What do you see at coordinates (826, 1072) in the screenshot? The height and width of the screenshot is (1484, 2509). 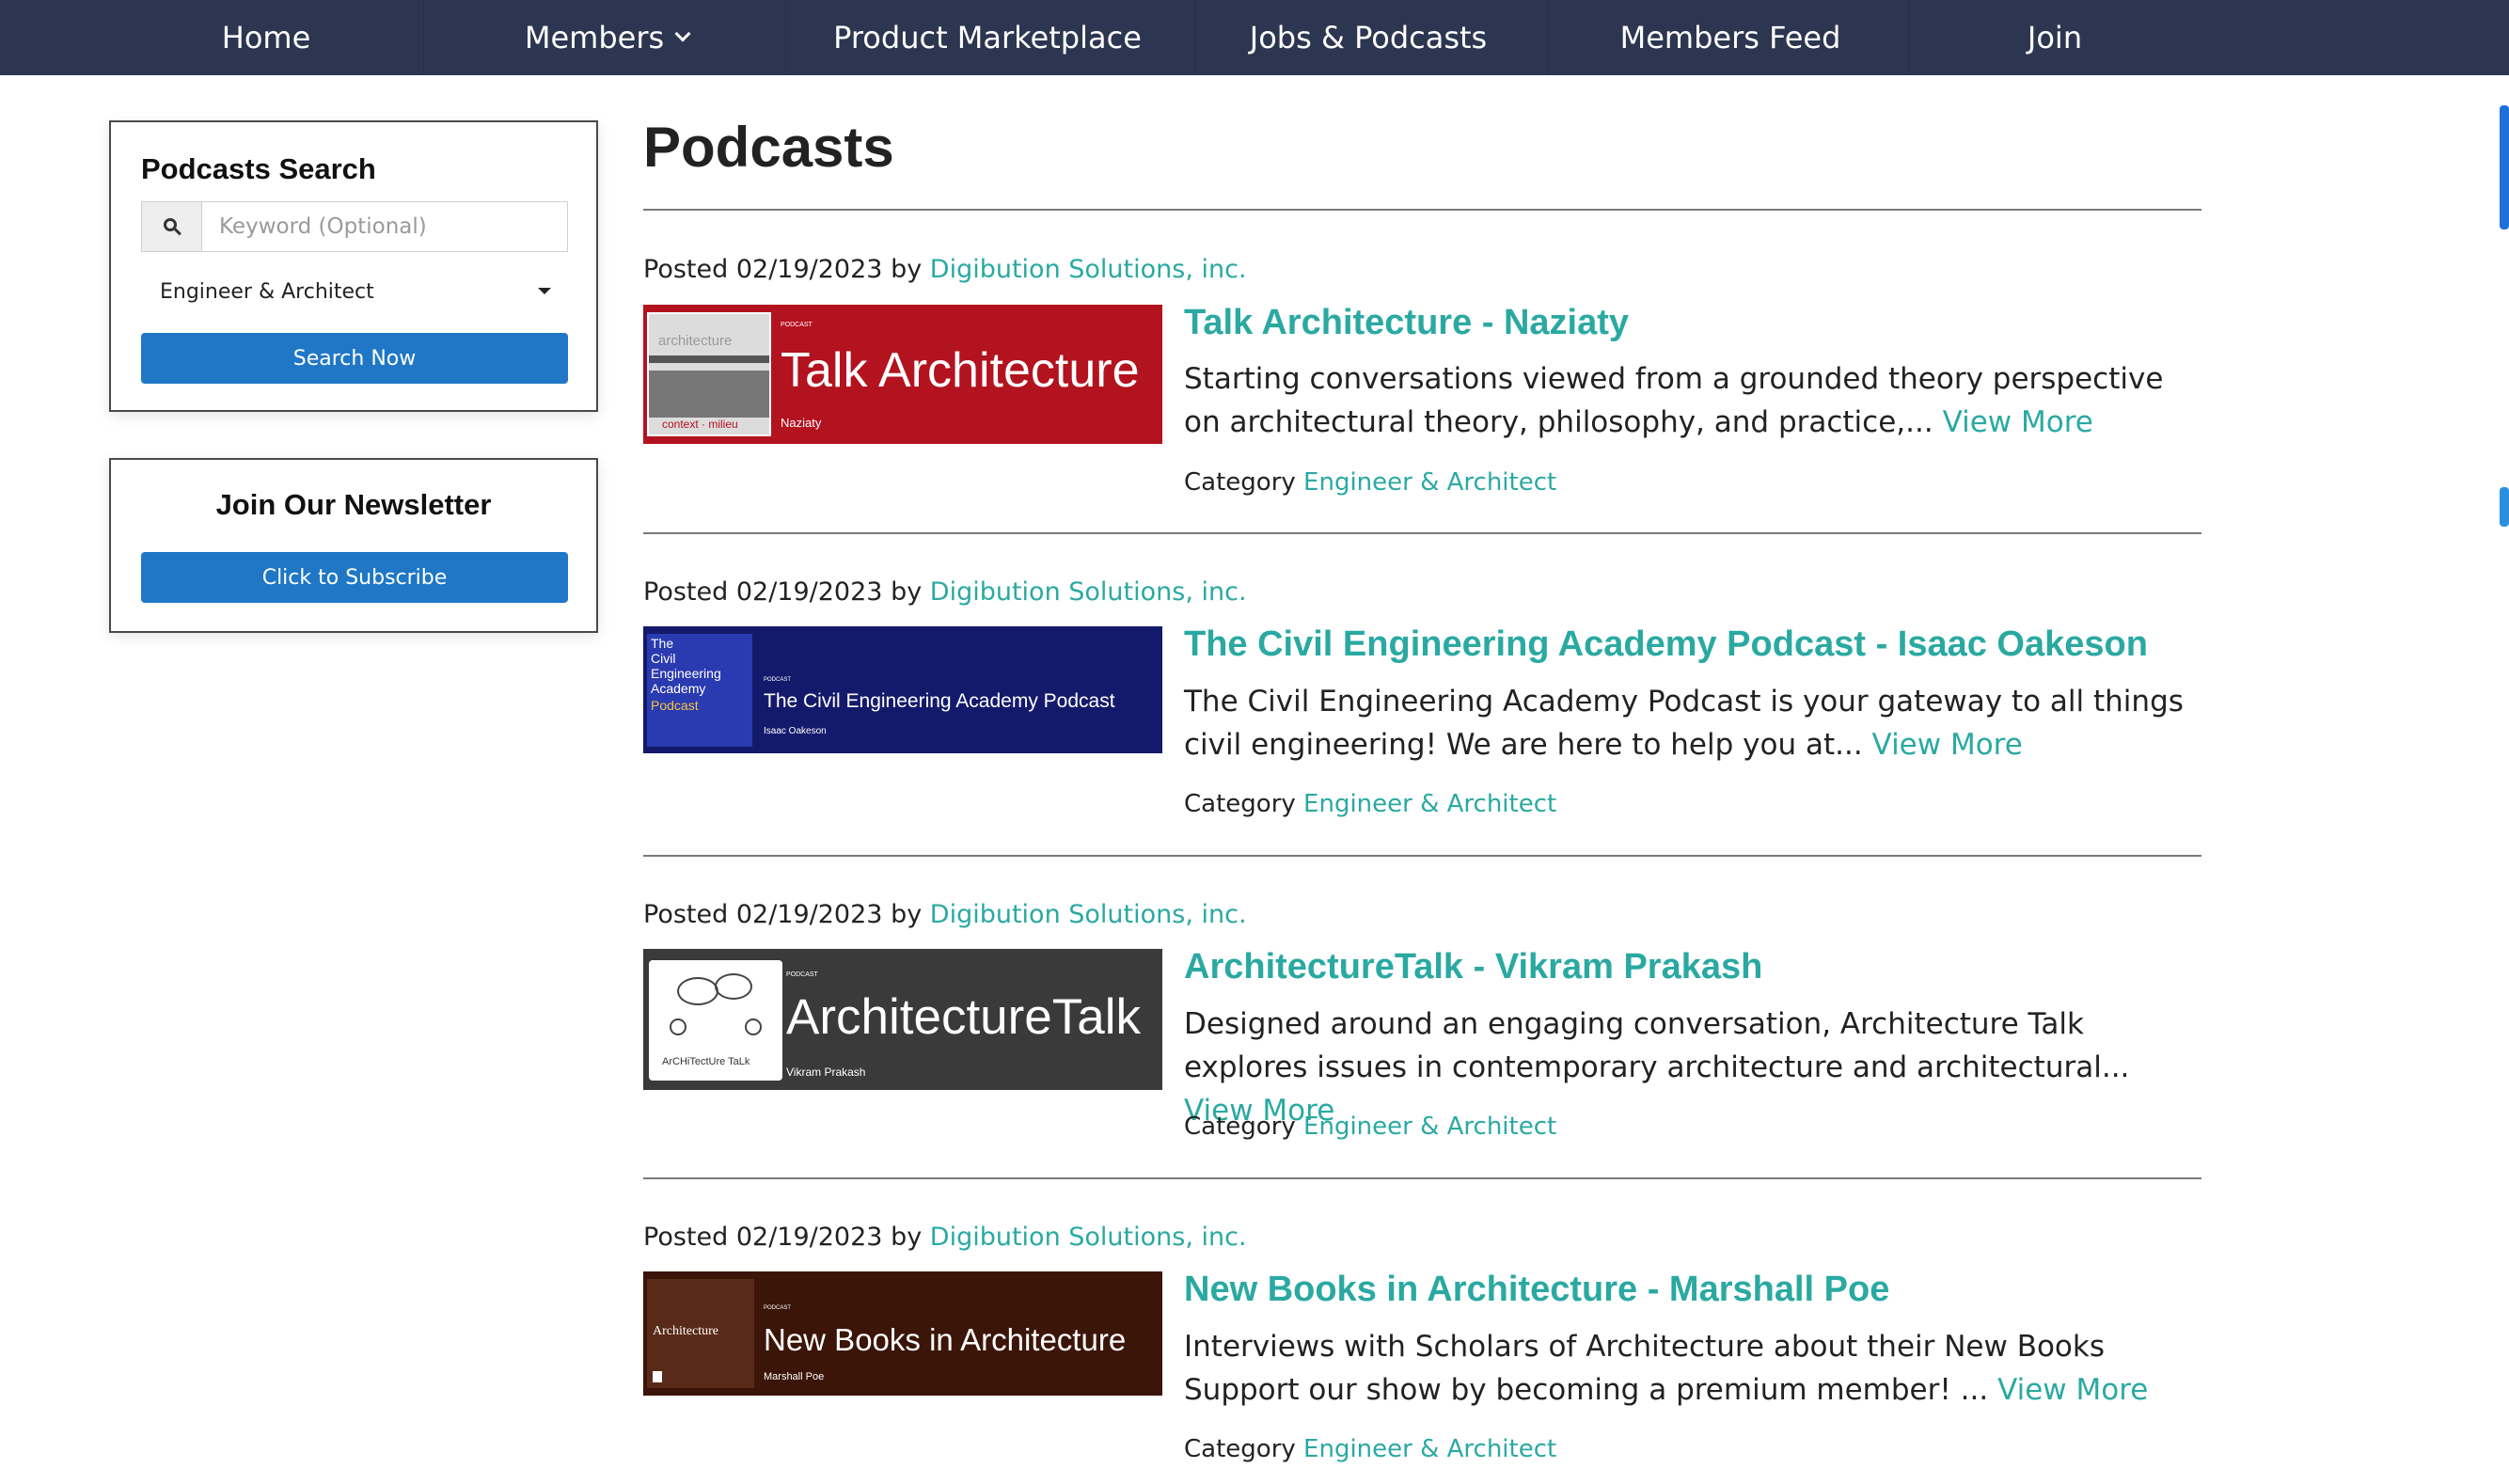 I see `thumb-byline: Vikram Prakash` at bounding box center [826, 1072].